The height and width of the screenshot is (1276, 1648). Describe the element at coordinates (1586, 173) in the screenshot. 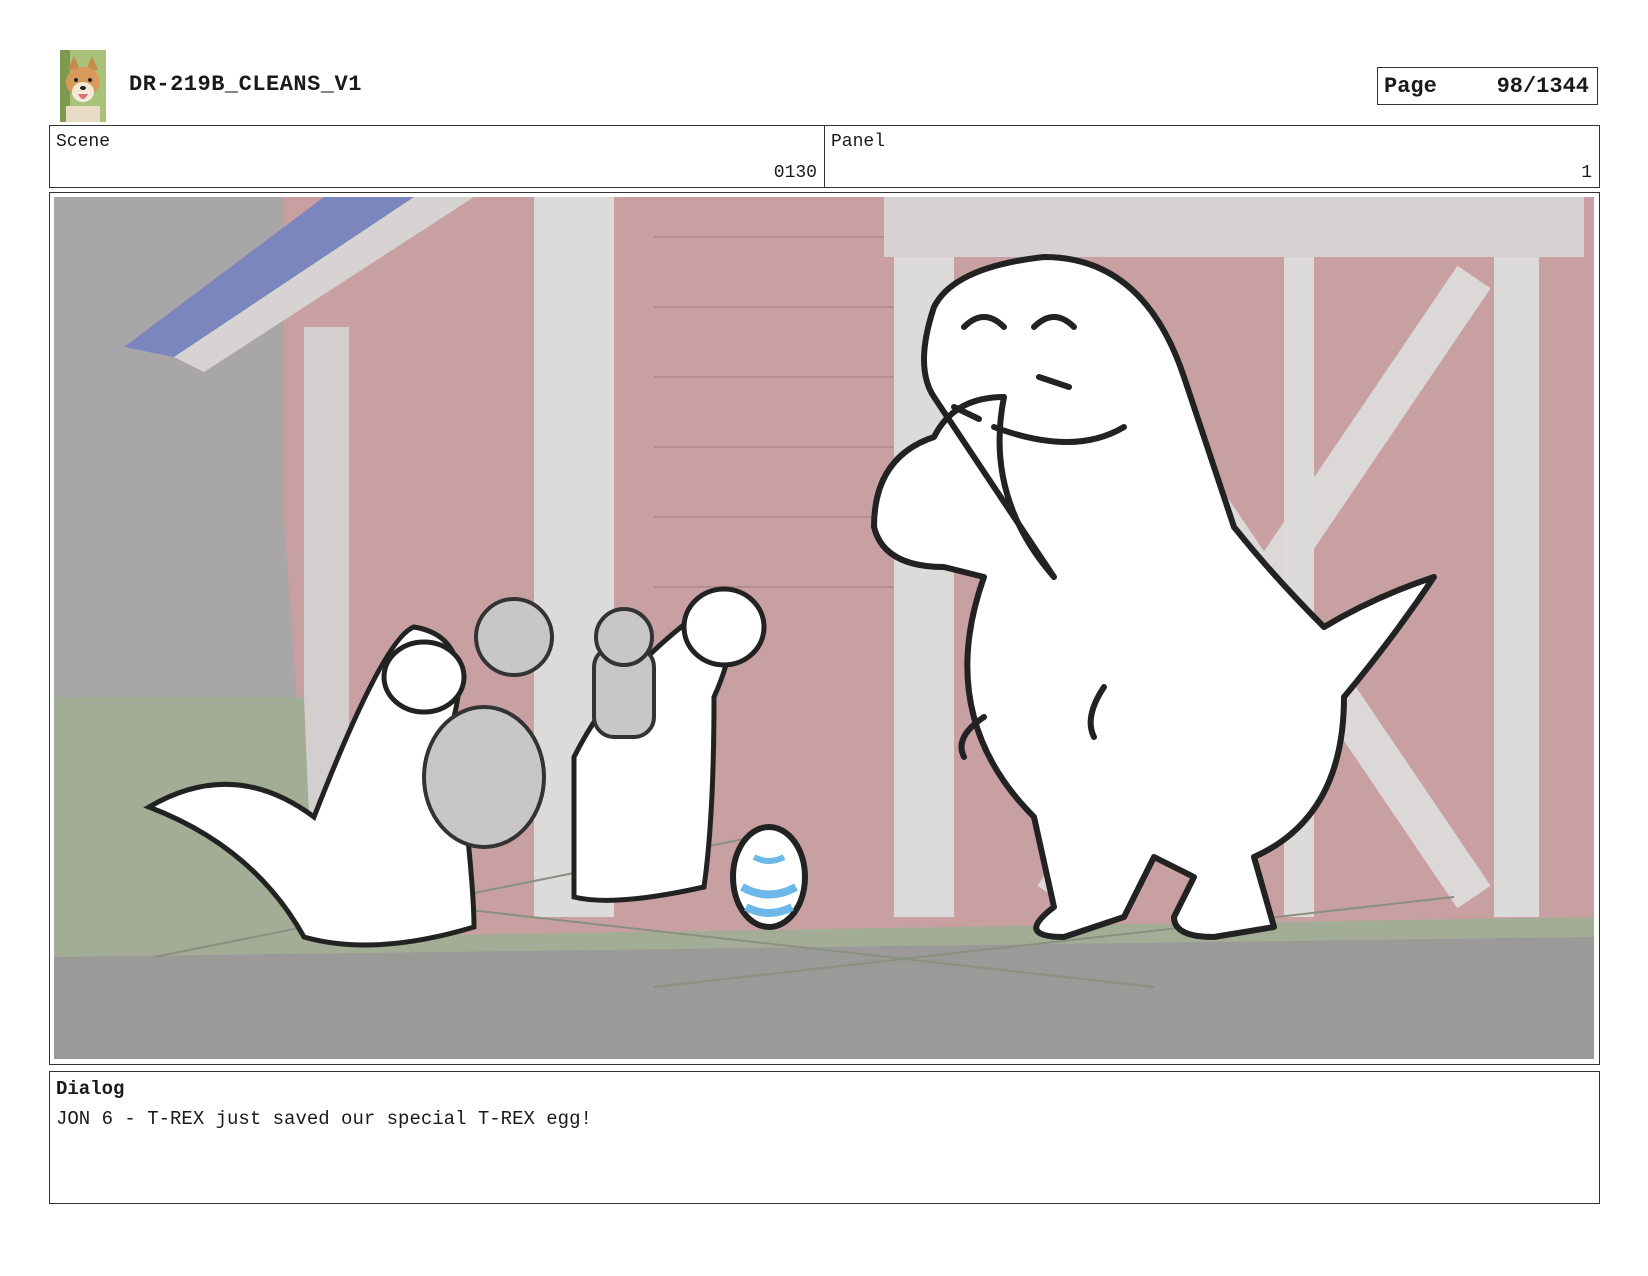

I see `panel-number: 1` at that location.